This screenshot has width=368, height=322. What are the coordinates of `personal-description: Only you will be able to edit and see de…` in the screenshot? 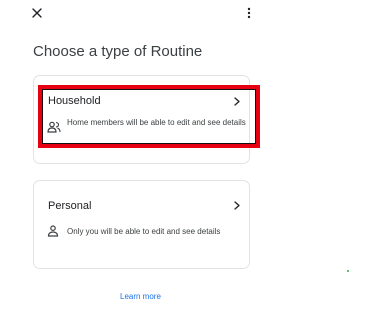 It's located at (144, 231).